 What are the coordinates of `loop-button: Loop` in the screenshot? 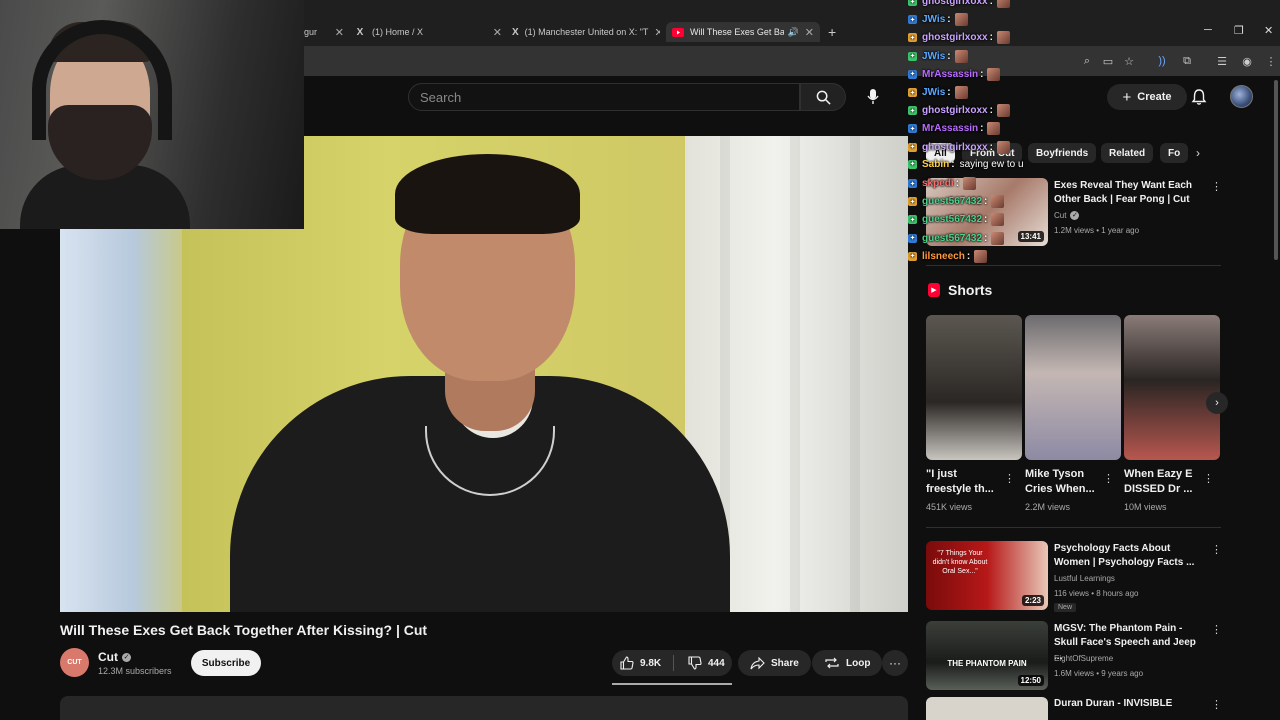 It's located at (847, 663).